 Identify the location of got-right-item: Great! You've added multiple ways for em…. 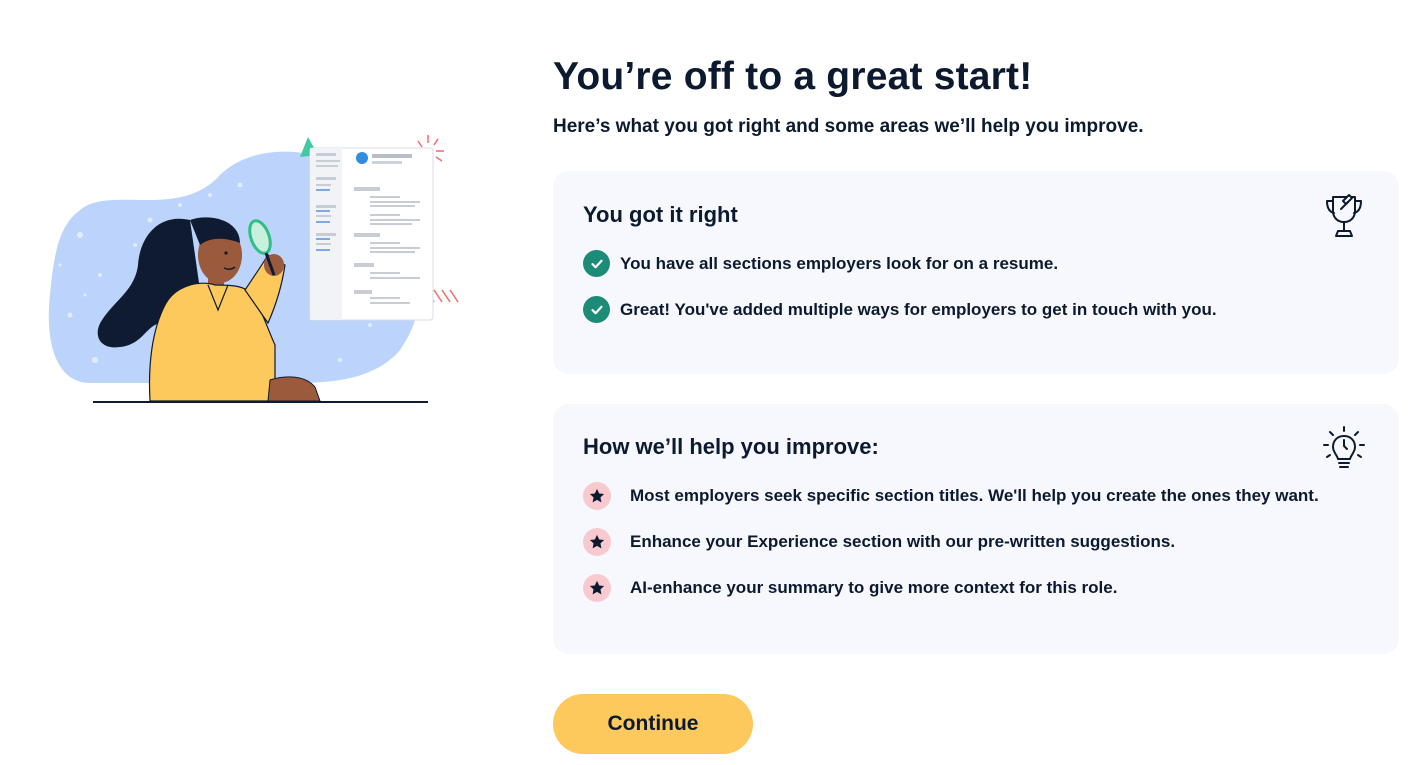
(900, 309).